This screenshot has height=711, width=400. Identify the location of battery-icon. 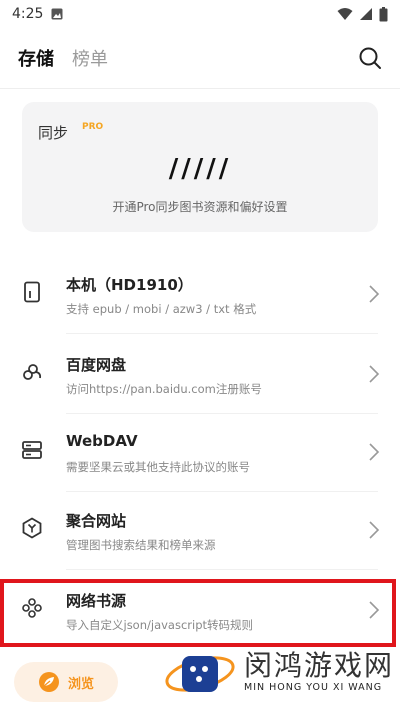
(383, 13).